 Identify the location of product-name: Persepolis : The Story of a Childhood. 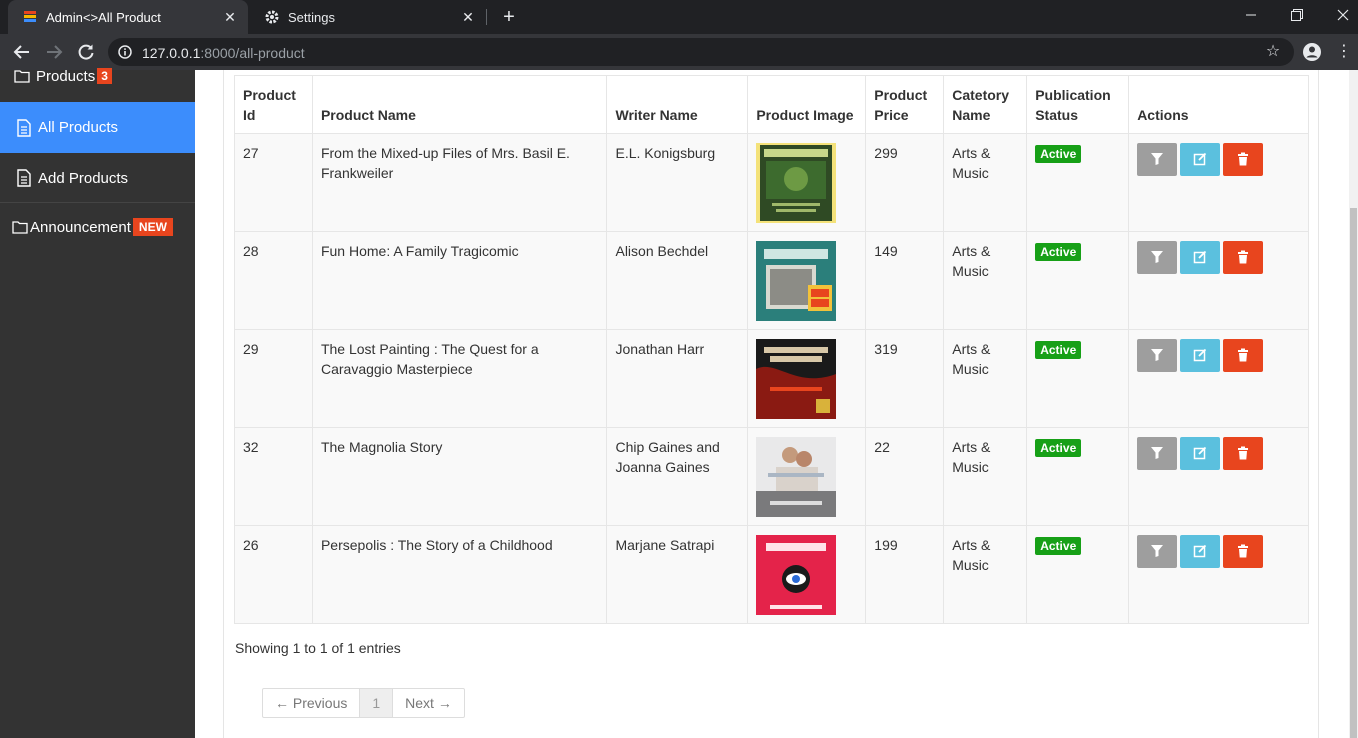
(459, 574).